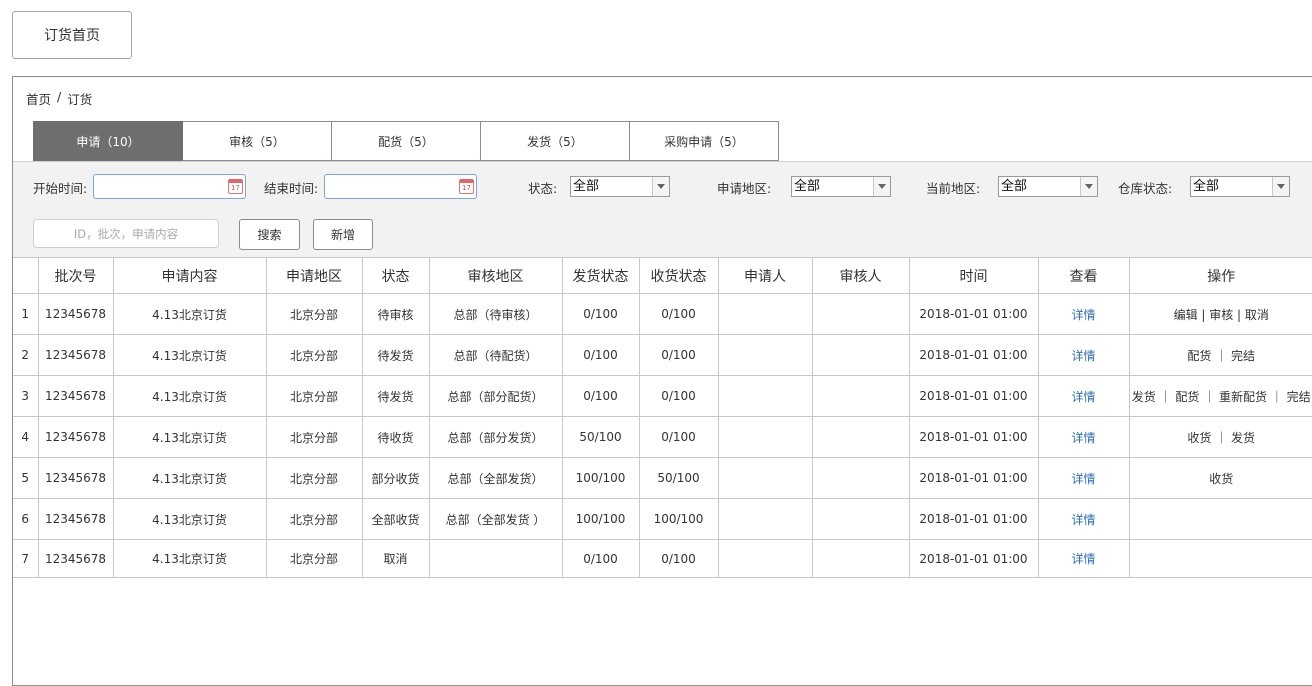 This screenshot has width=1312, height=686. What do you see at coordinates (495, 519) in the screenshot?
I see `cell-audit-region: 总部（全部发货 ）` at bounding box center [495, 519].